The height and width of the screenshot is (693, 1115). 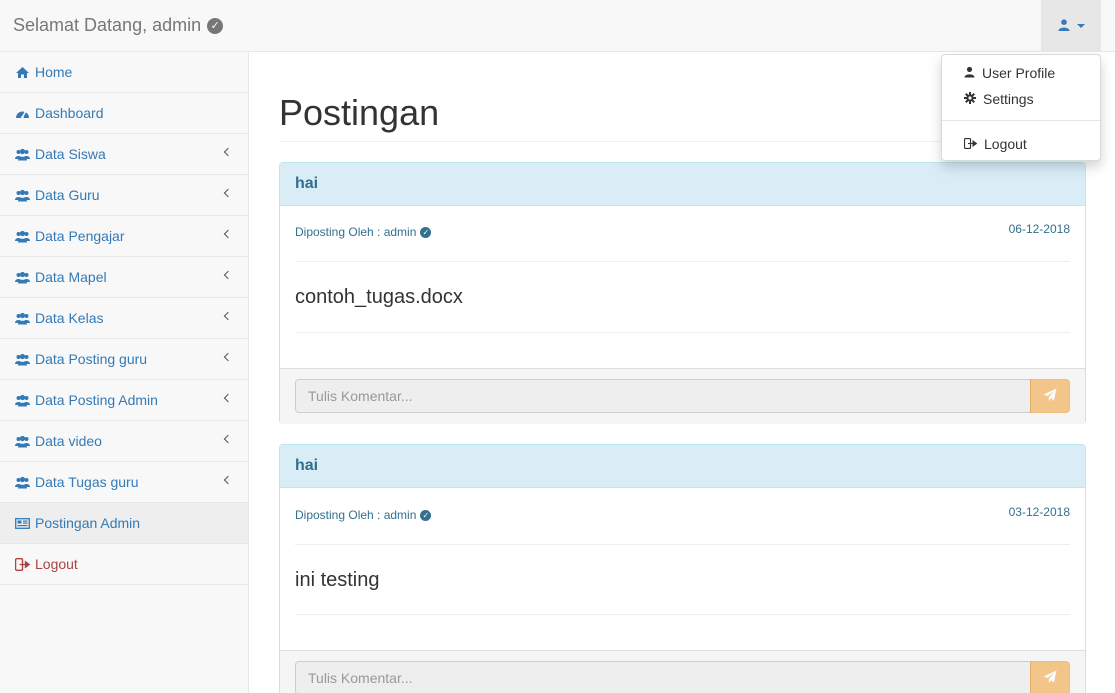 What do you see at coordinates (69, 318) in the screenshot?
I see `sidebar-item-label: Data Kelas` at bounding box center [69, 318].